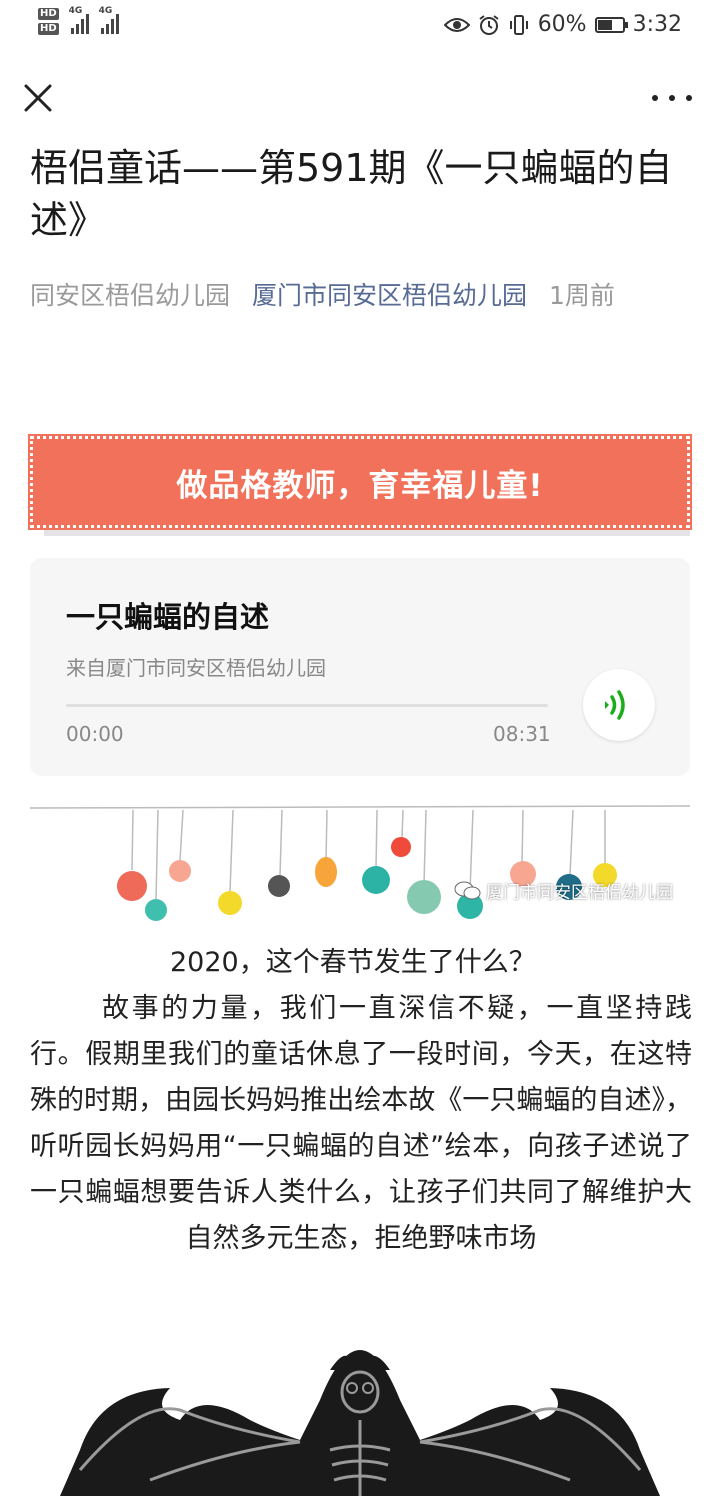 This screenshot has width=720, height=1496. Describe the element at coordinates (168, 617) in the screenshot. I see `audio-title: 一只蝙蝠的自述` at that location.